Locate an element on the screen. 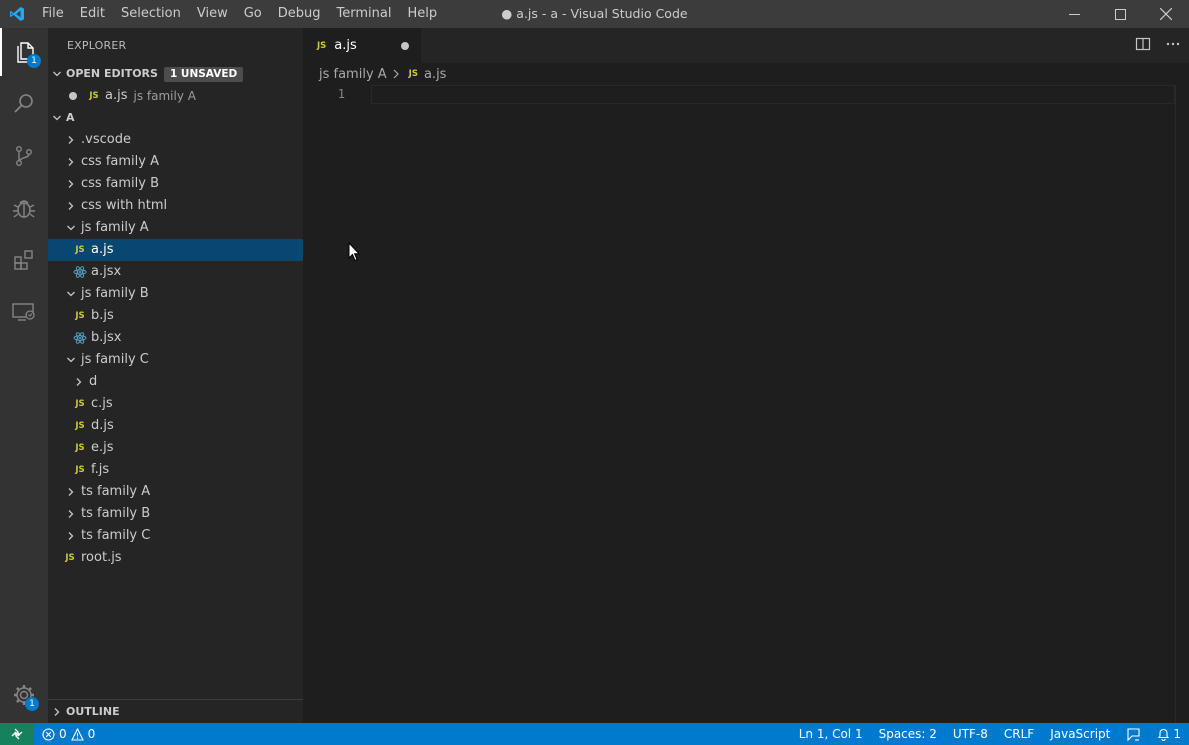 This screenshot has height=745, width=1189. vertical-scrollbar is located at coordinates (1182, 404).